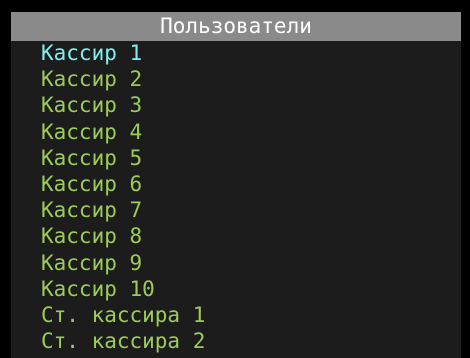  What do you see at coordinates (123, 317) in the screenshot?
I see `user-list-item: Ст. кассира 1` at bounding box center [123, 317].